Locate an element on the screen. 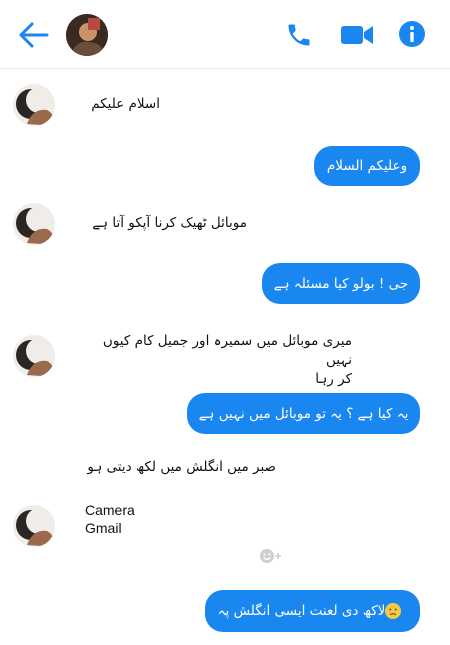  message-text: لاکھ دی لعنت ایسی انگلش پہ is located at coordinates (301, 611).